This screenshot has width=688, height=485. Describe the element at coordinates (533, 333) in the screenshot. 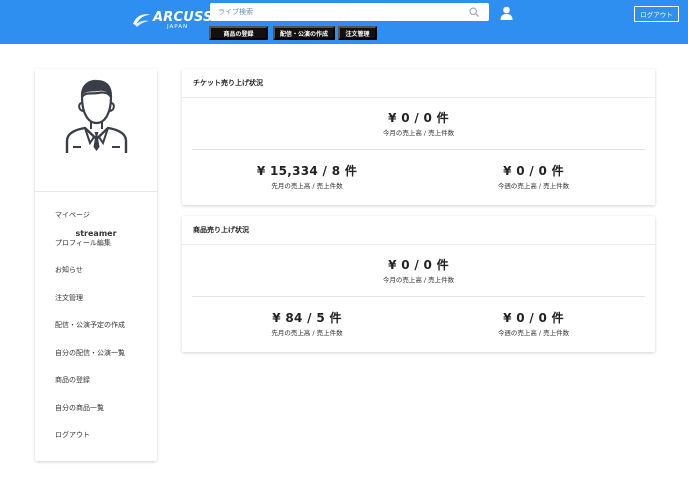

I see `product-this-week-label: 今週の売上高 / 売上件数` at that location.